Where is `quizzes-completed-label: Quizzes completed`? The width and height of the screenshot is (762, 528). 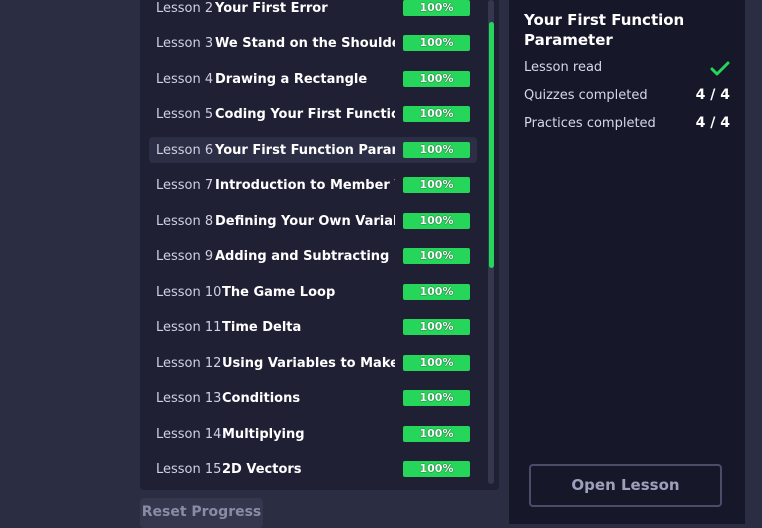
quizzes-completed-label: Quizzes completed is located at coordinates (586, 95).